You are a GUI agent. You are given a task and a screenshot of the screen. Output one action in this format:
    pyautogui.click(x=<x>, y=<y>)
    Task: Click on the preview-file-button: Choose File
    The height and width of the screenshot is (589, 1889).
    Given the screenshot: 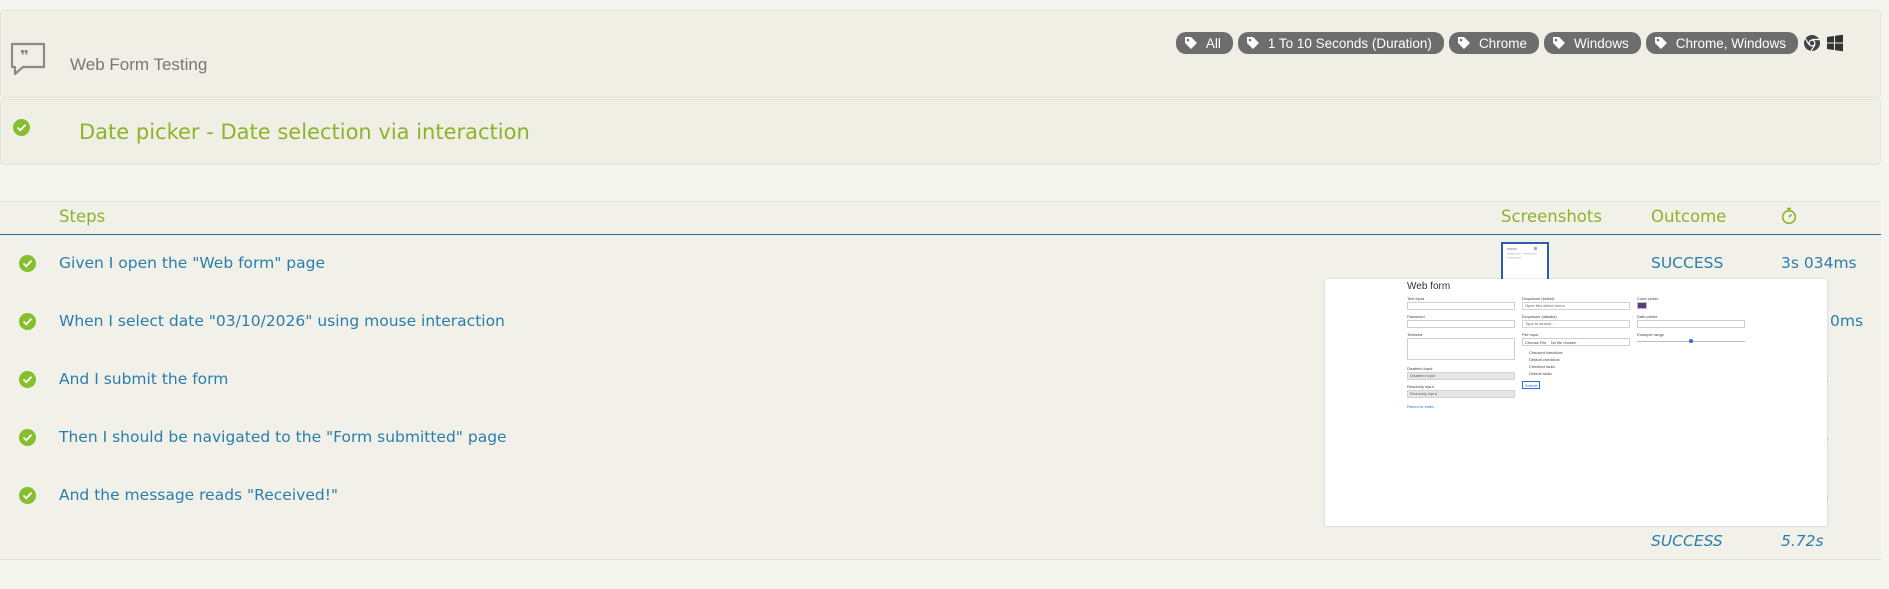 What is the action you would take?
    pyautogui.click(x=1536, y=342)
    